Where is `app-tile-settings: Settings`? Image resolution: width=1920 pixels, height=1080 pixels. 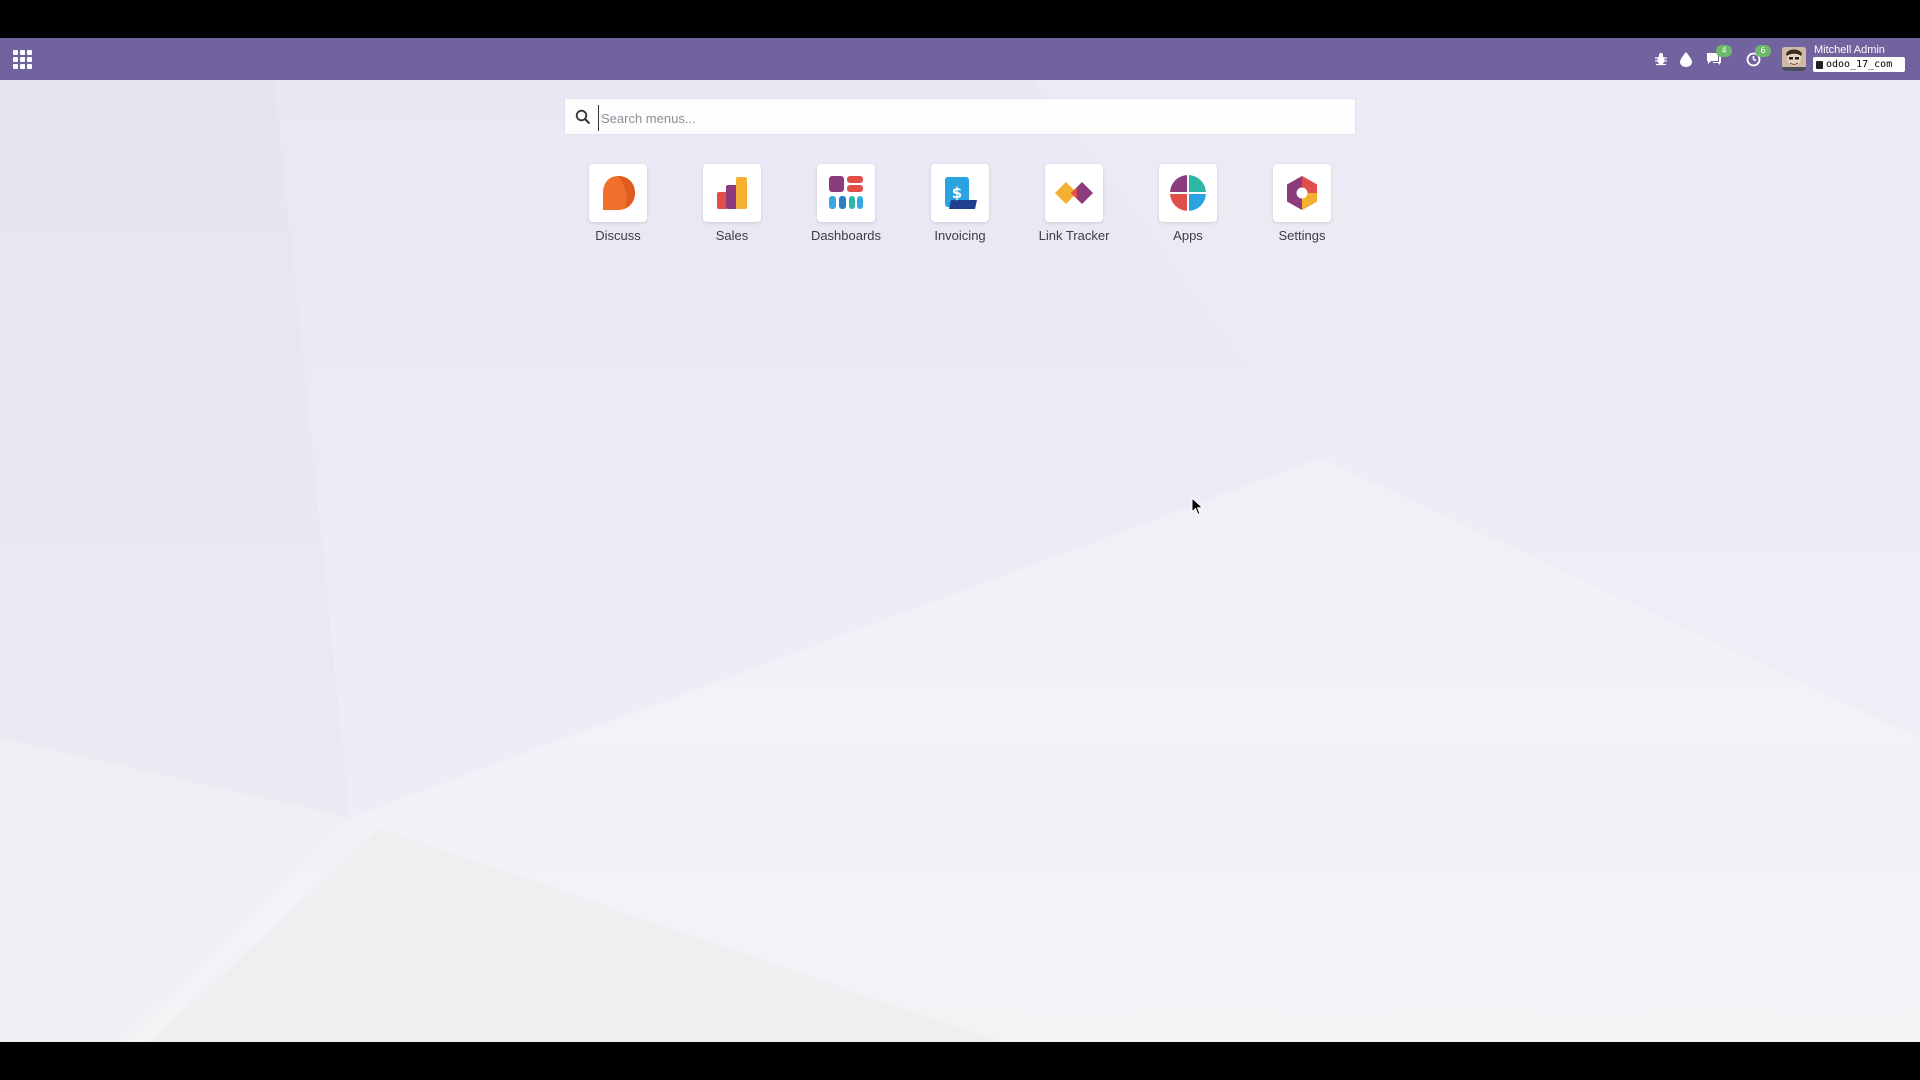
app-tile-settings: Settings is located at coordinates (1302, 209).